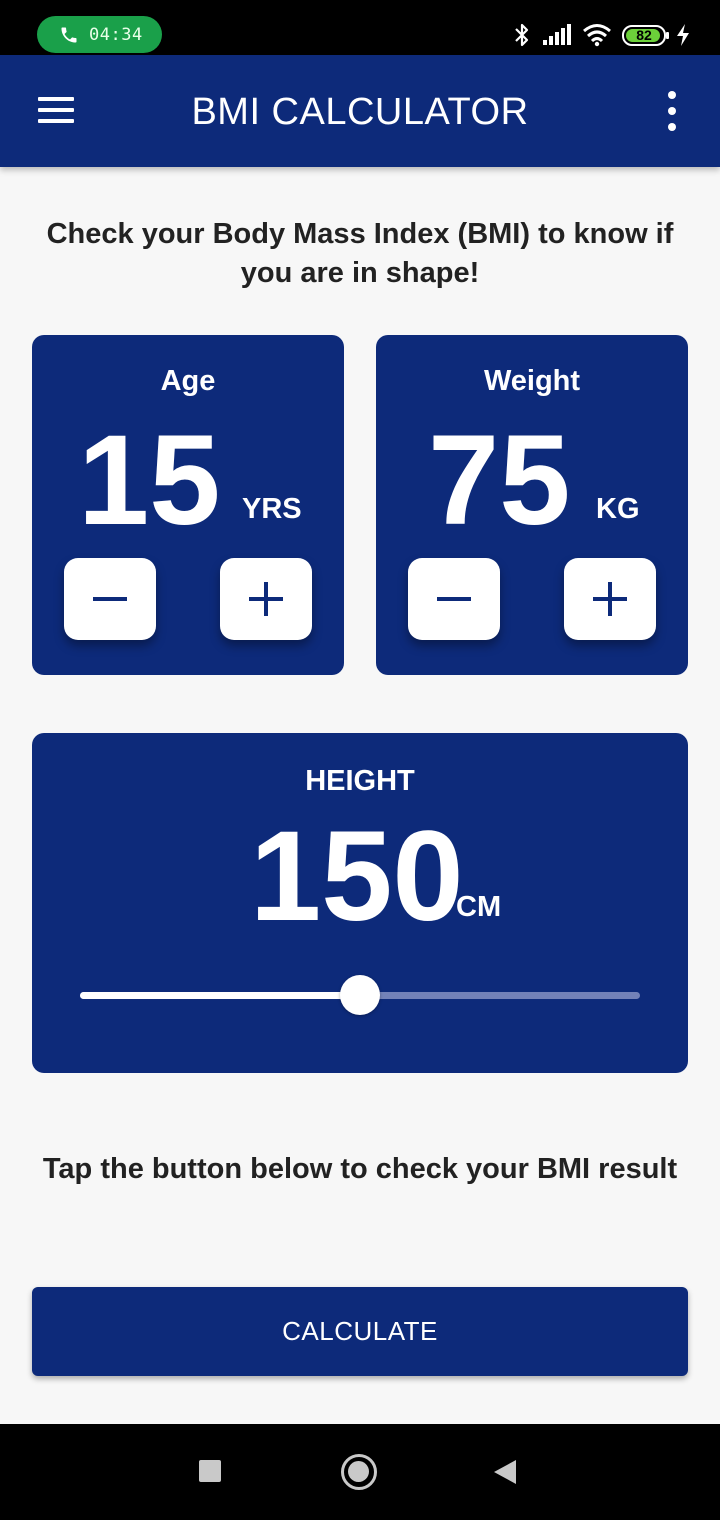 This screenshot has width=720, height=1520. I want to click on weight-unit: KG, so click(618, 509).